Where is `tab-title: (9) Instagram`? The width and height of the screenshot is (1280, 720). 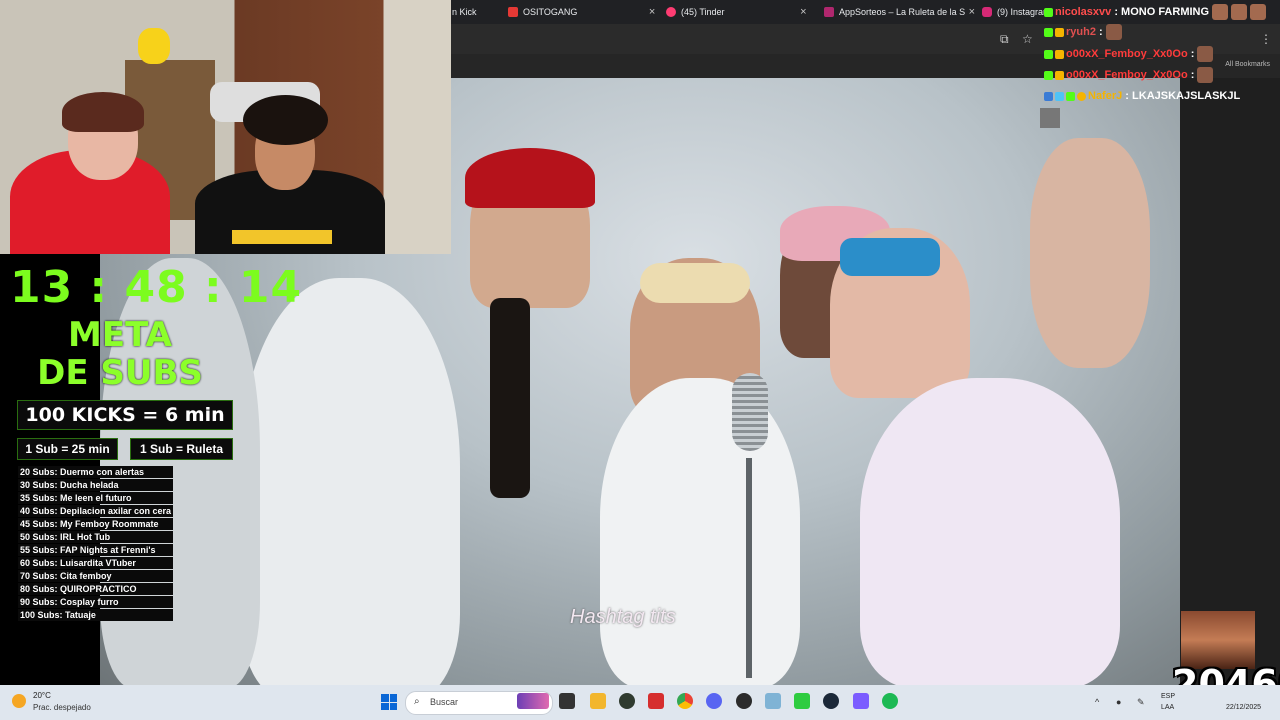
tab-title: (9) Instagram is located at coordinates (1024, 12).